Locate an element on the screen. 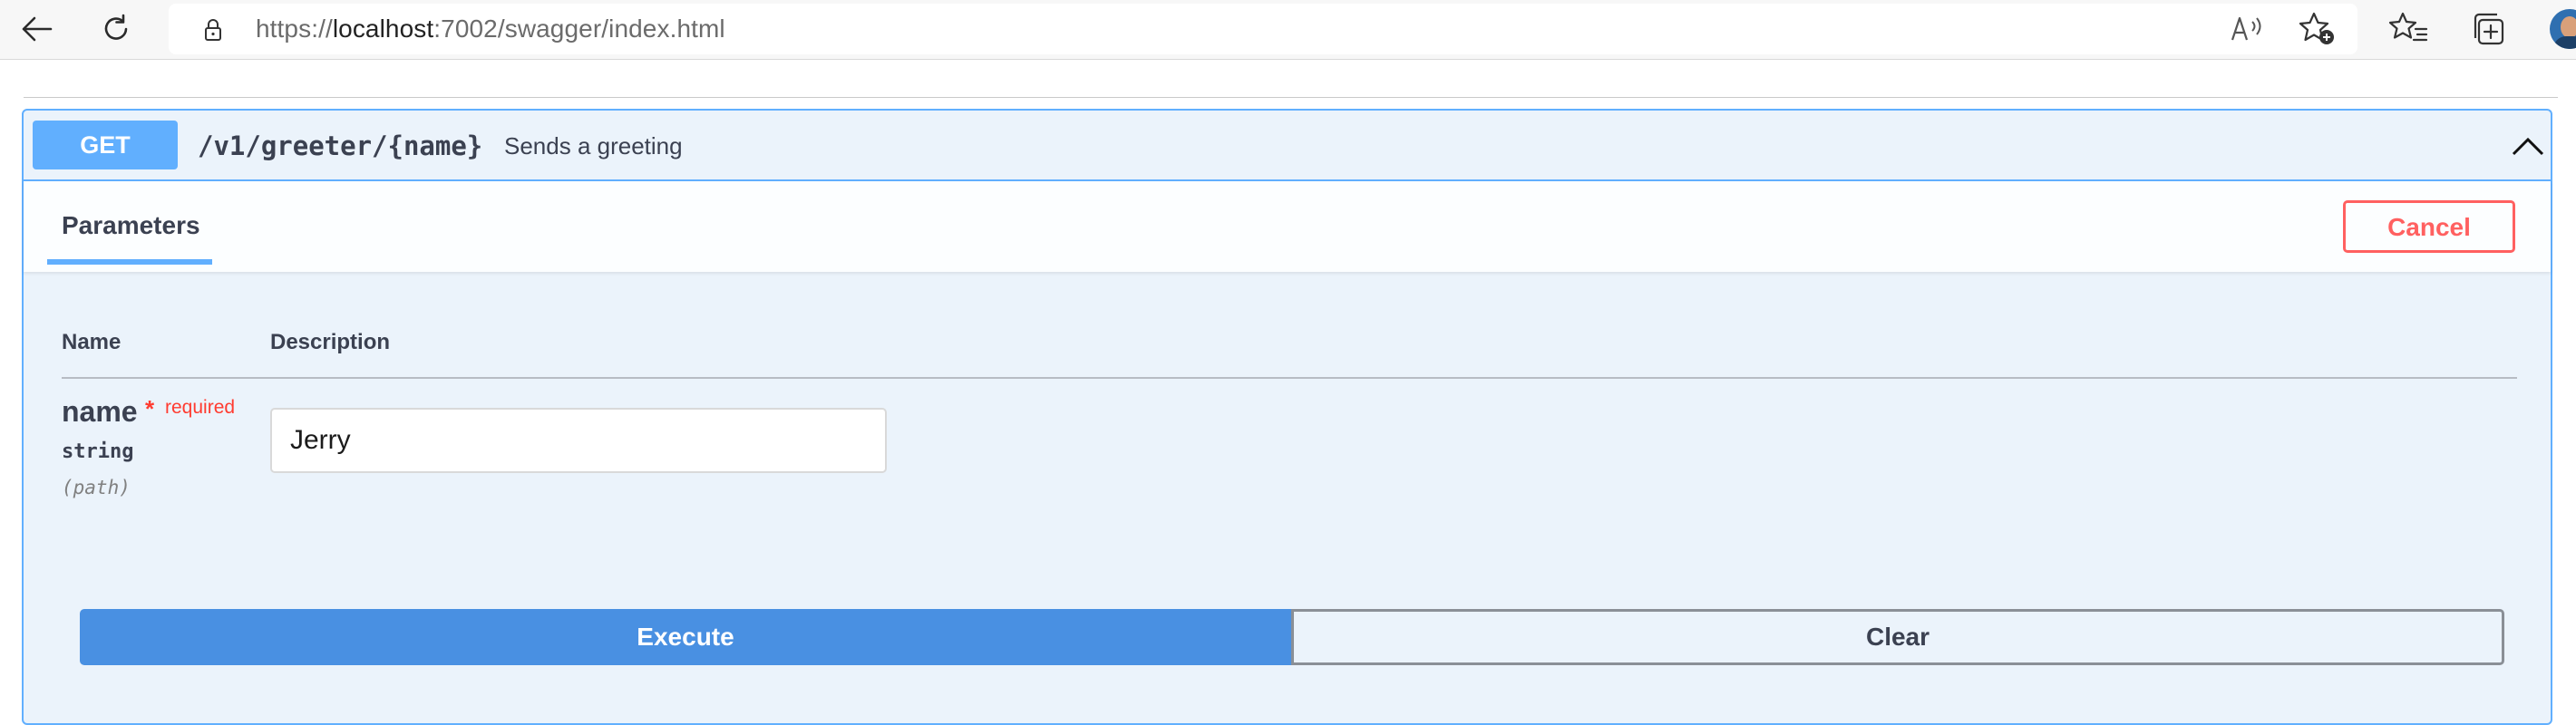  arrow-left-icon is located at coordinates (37, 29).